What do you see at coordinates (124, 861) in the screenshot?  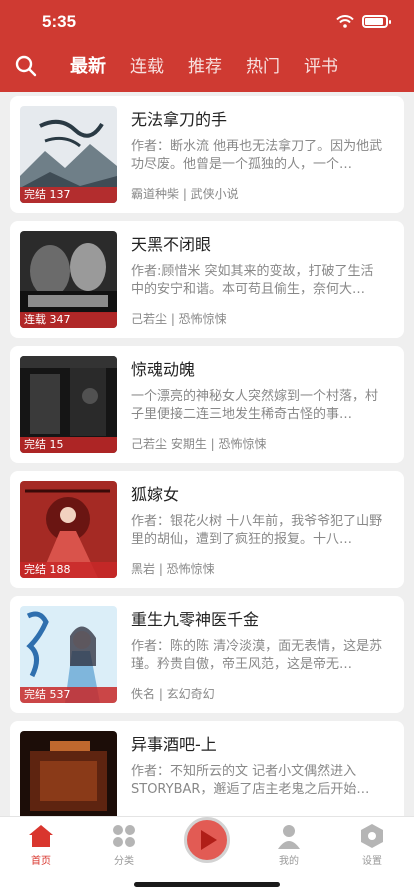 I see `tabbar-category-label: 分类` at bounding box center [124, 861].